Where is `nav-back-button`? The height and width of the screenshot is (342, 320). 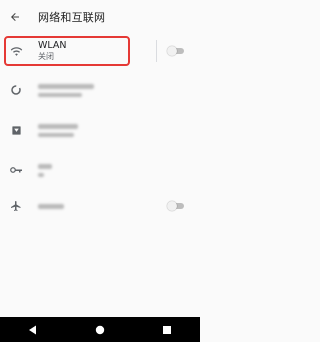
nav-back-button is located at coordinates (33, 330).